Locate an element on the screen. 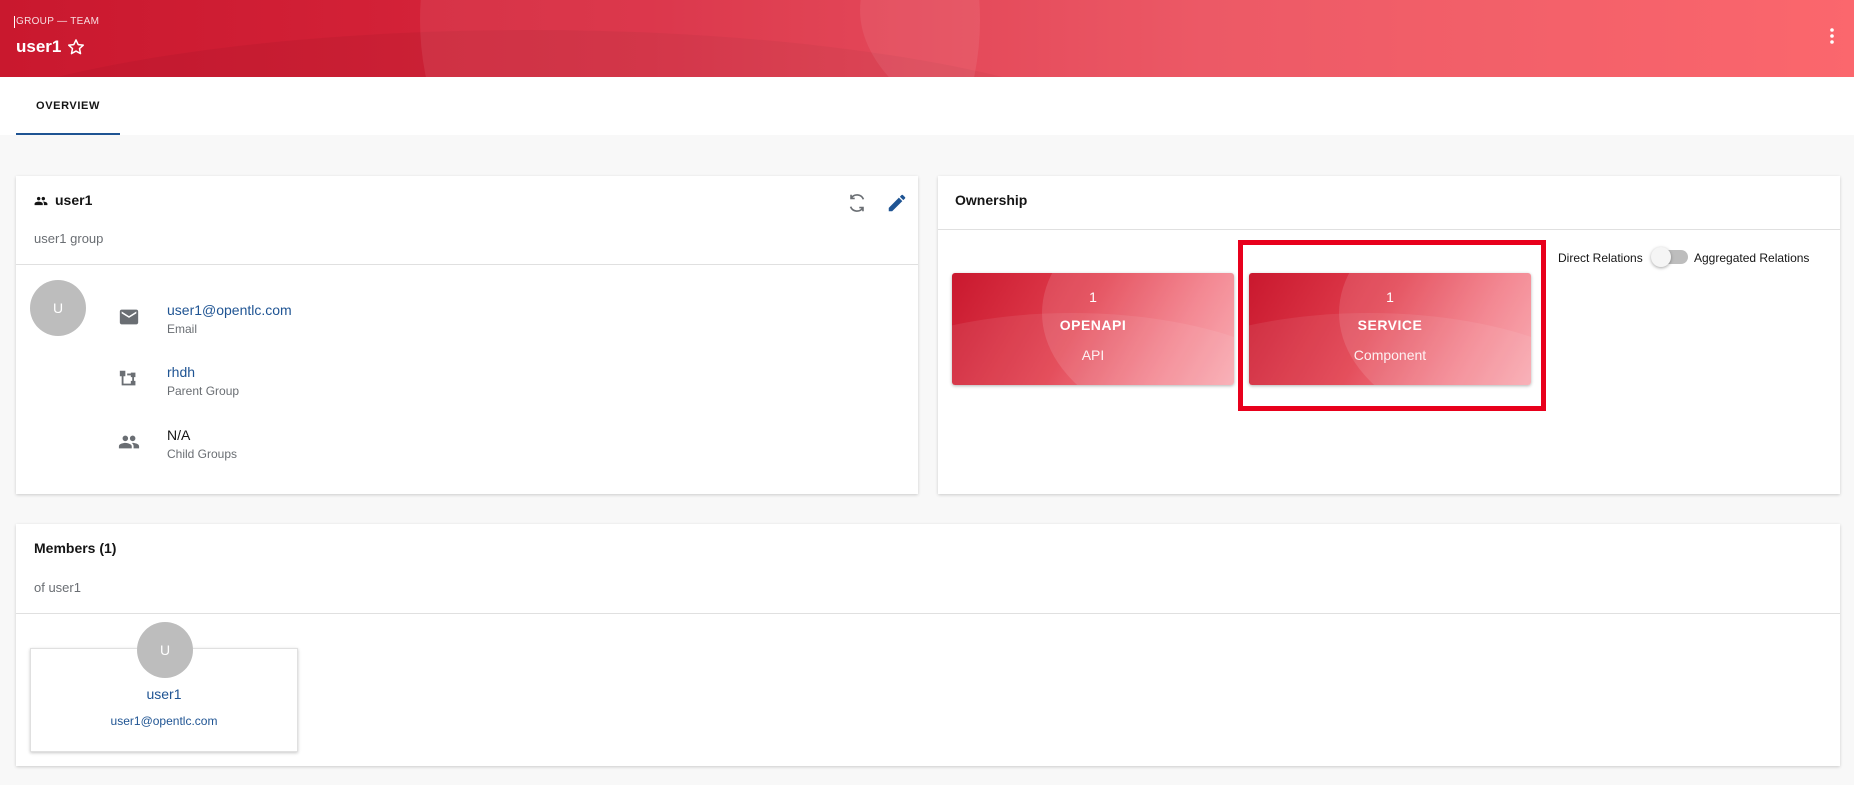 Image resolution: width=1854 pixels, height=785 pixels. ownership-tile-openapi: 1 OPENAPI API is located at coordinates (1093, 329).